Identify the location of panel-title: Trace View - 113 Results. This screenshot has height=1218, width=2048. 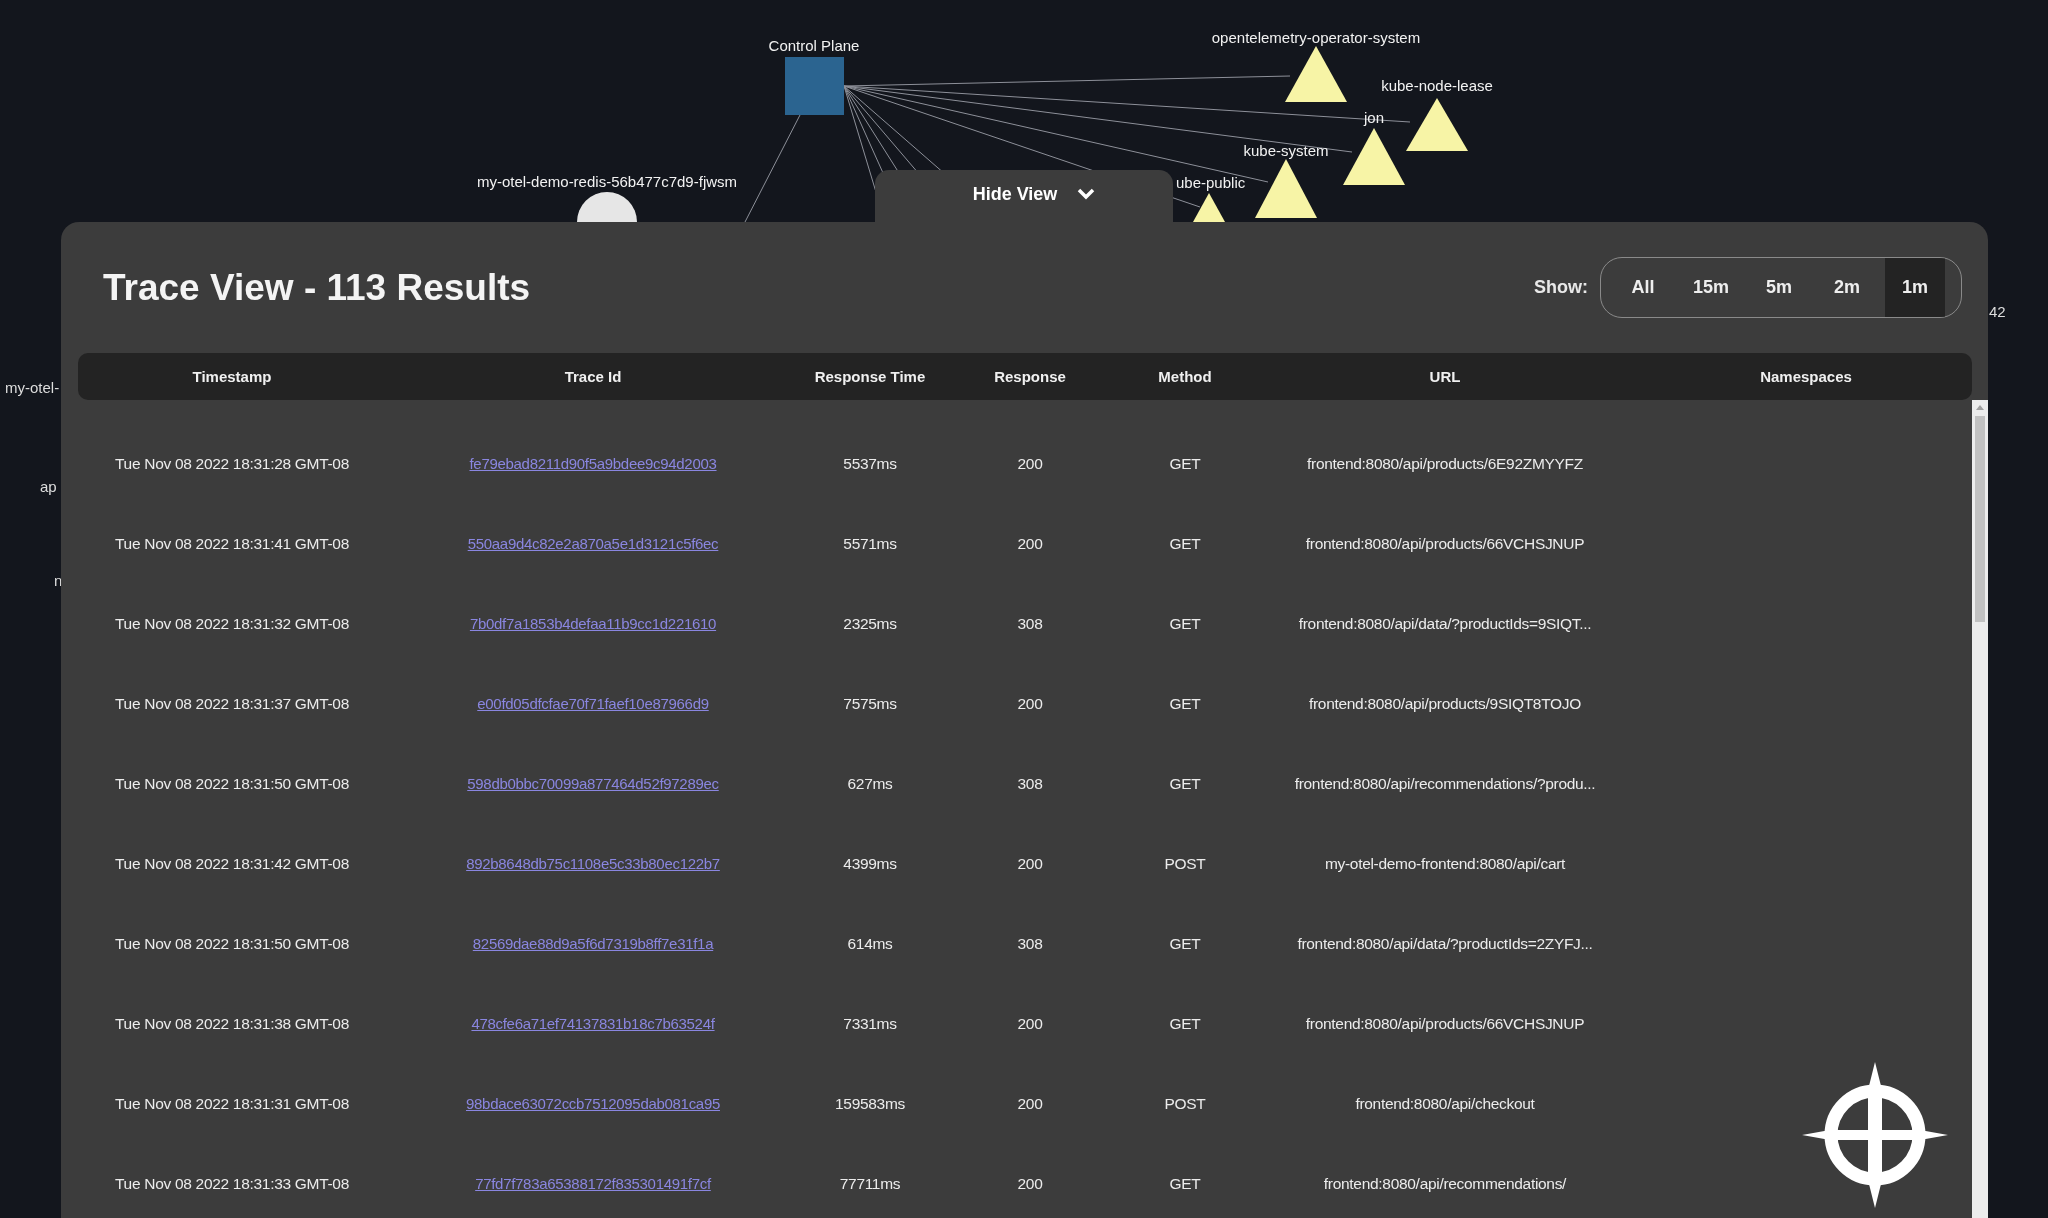
(317, 287).